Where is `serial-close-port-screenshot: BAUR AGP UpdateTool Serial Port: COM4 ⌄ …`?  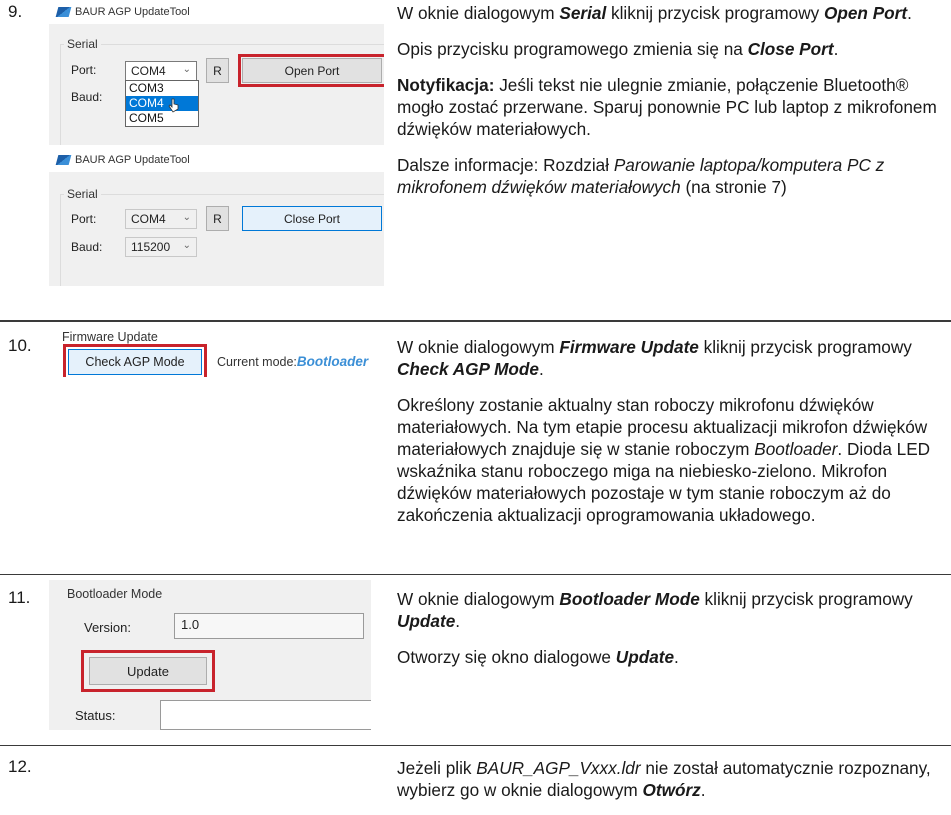
serial-close-port-screenshot: BAUR AGP UpdateTool Serial Port: COM4 ⌄ … is located at coordinates (216, 217).